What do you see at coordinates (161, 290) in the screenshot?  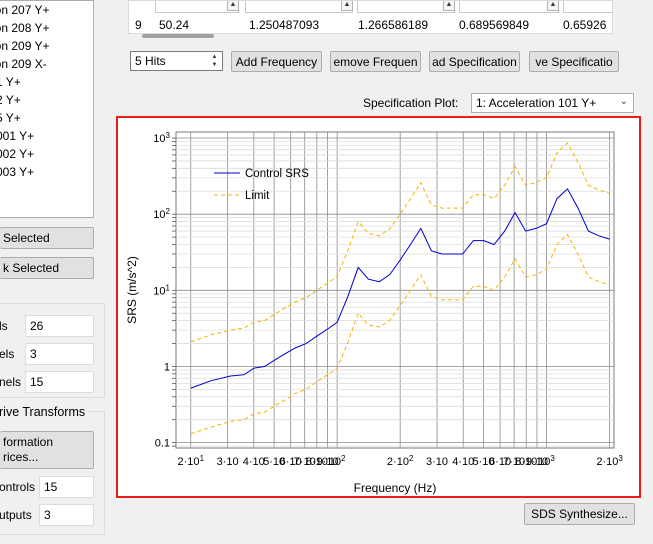 I see `y-tick-label: 101` at bounding box center [161, 290].